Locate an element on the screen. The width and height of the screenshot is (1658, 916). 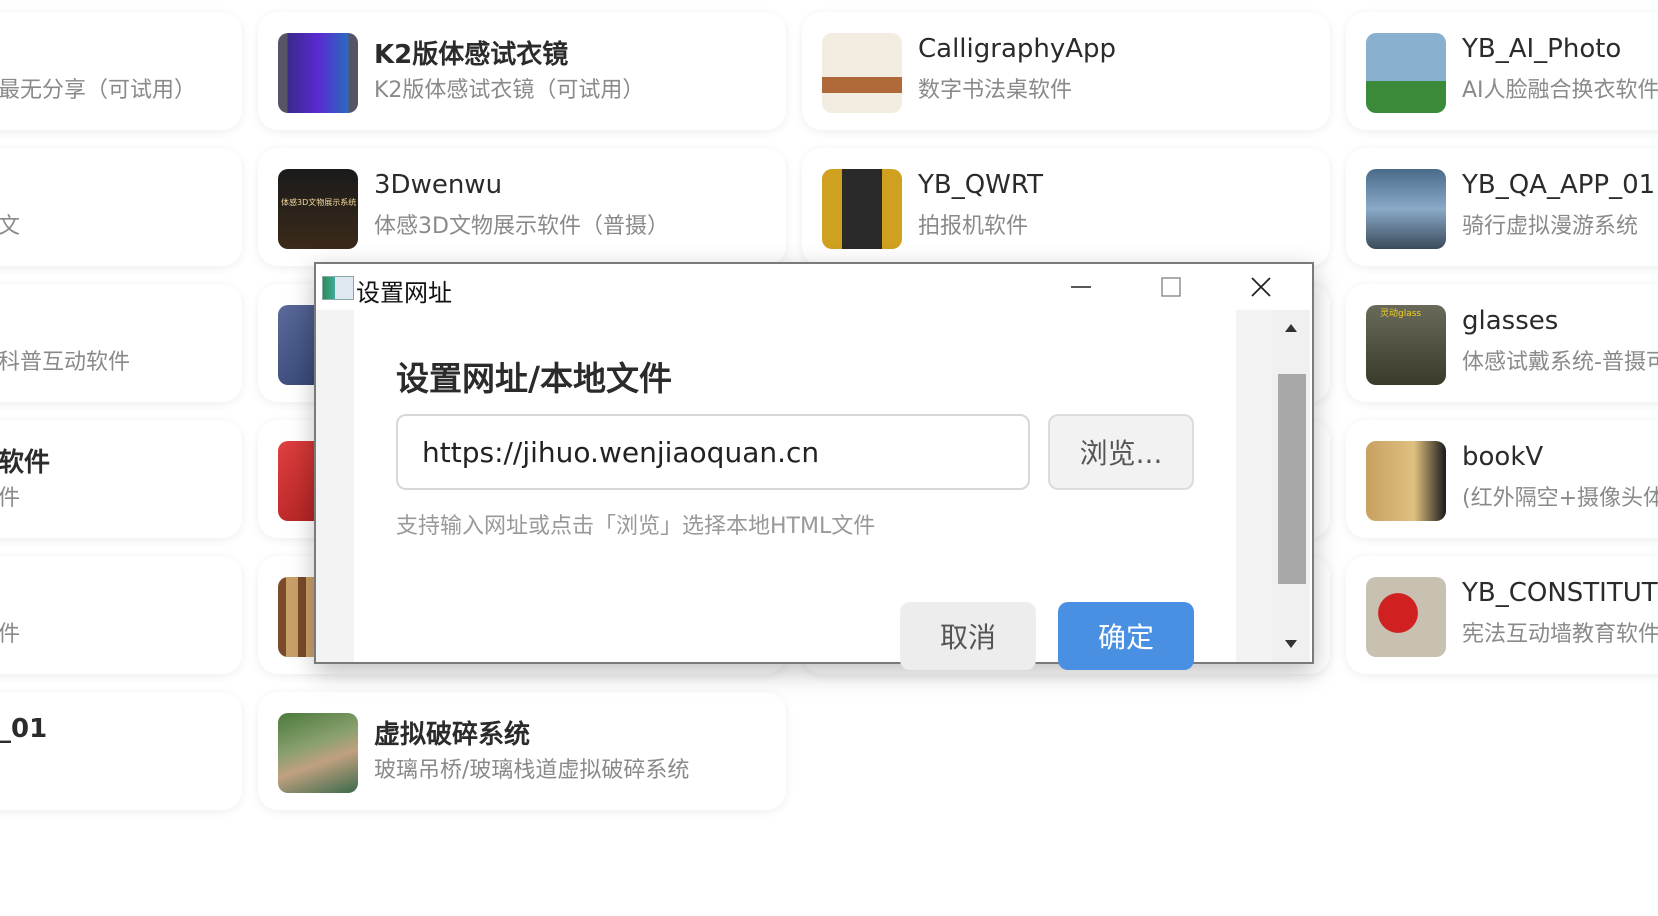
dialog-heading: 设置网址/本地文件 is located at coordinates (534, 378).